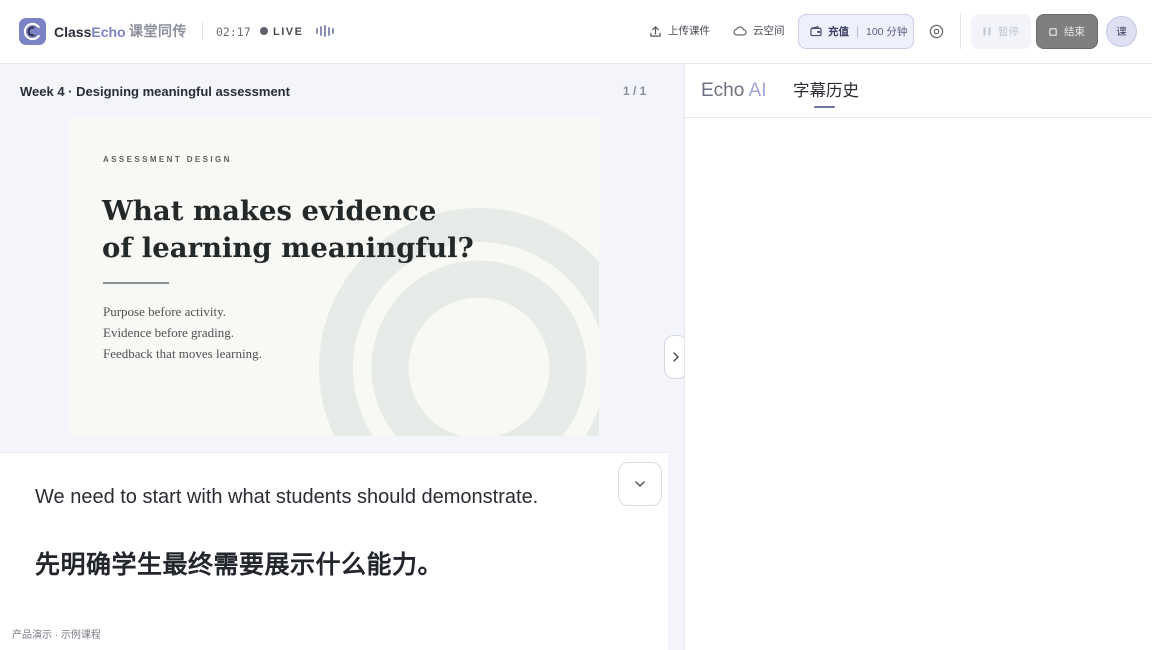 The width and height of the screenshot is (1152, 650). Describe the element at coordinates (239, 565) in the screenshot. I see `caption-chinese: 先明确学生最终需要展示什么能力。` at that location.